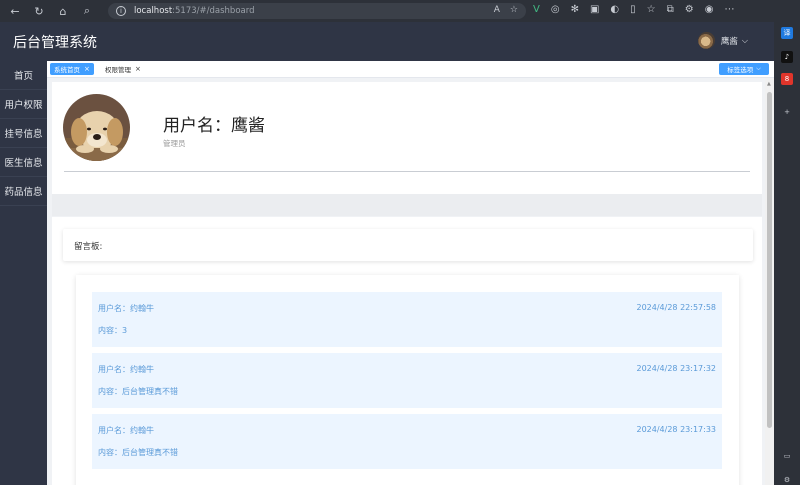 Image resolution: width=800 pixels, height=485 pixels. Describe the element at coordinates (497, 10) in the screenshot. I see `read-aloud-icon: A` at that location.